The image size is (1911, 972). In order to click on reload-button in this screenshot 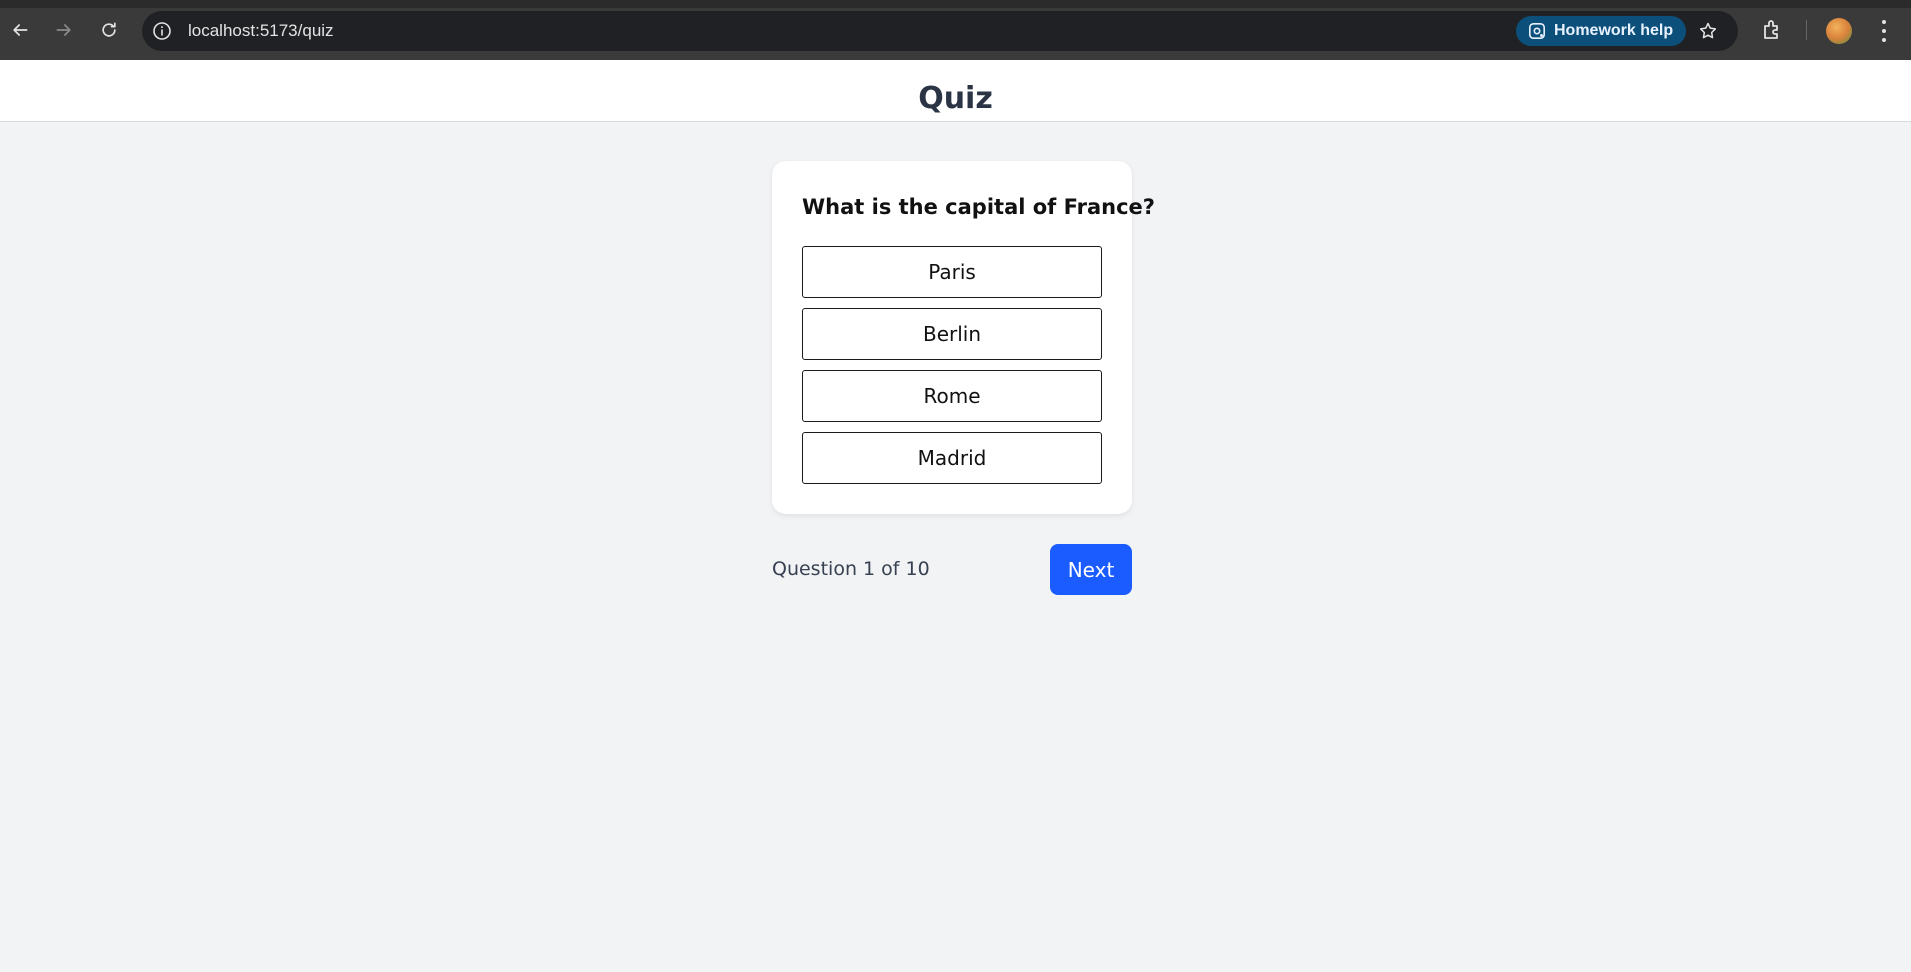, I will do `click(109, 30)`.